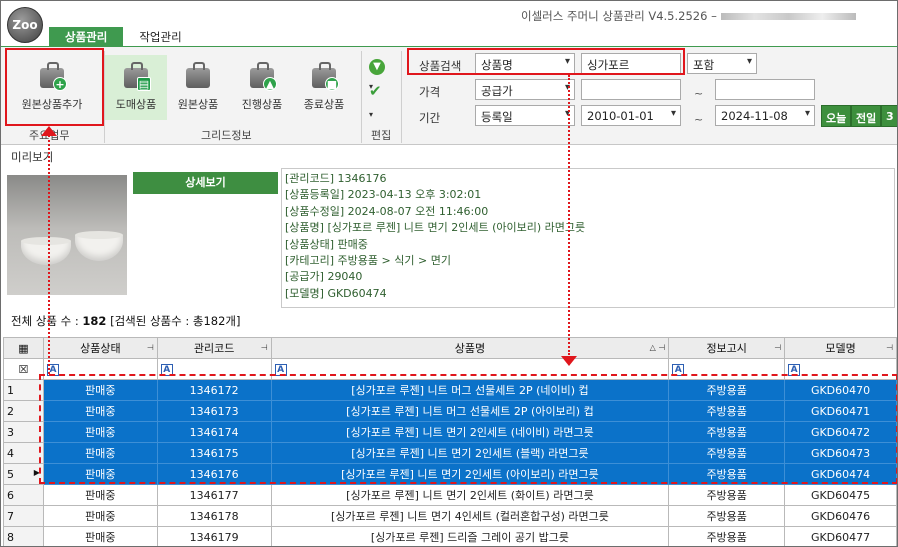 This screenshot has width=898, height=547. What do you see at coordinates (430, 92) in the screenshot?
I see `price-label: 가격` at bounding box center [430, 92].